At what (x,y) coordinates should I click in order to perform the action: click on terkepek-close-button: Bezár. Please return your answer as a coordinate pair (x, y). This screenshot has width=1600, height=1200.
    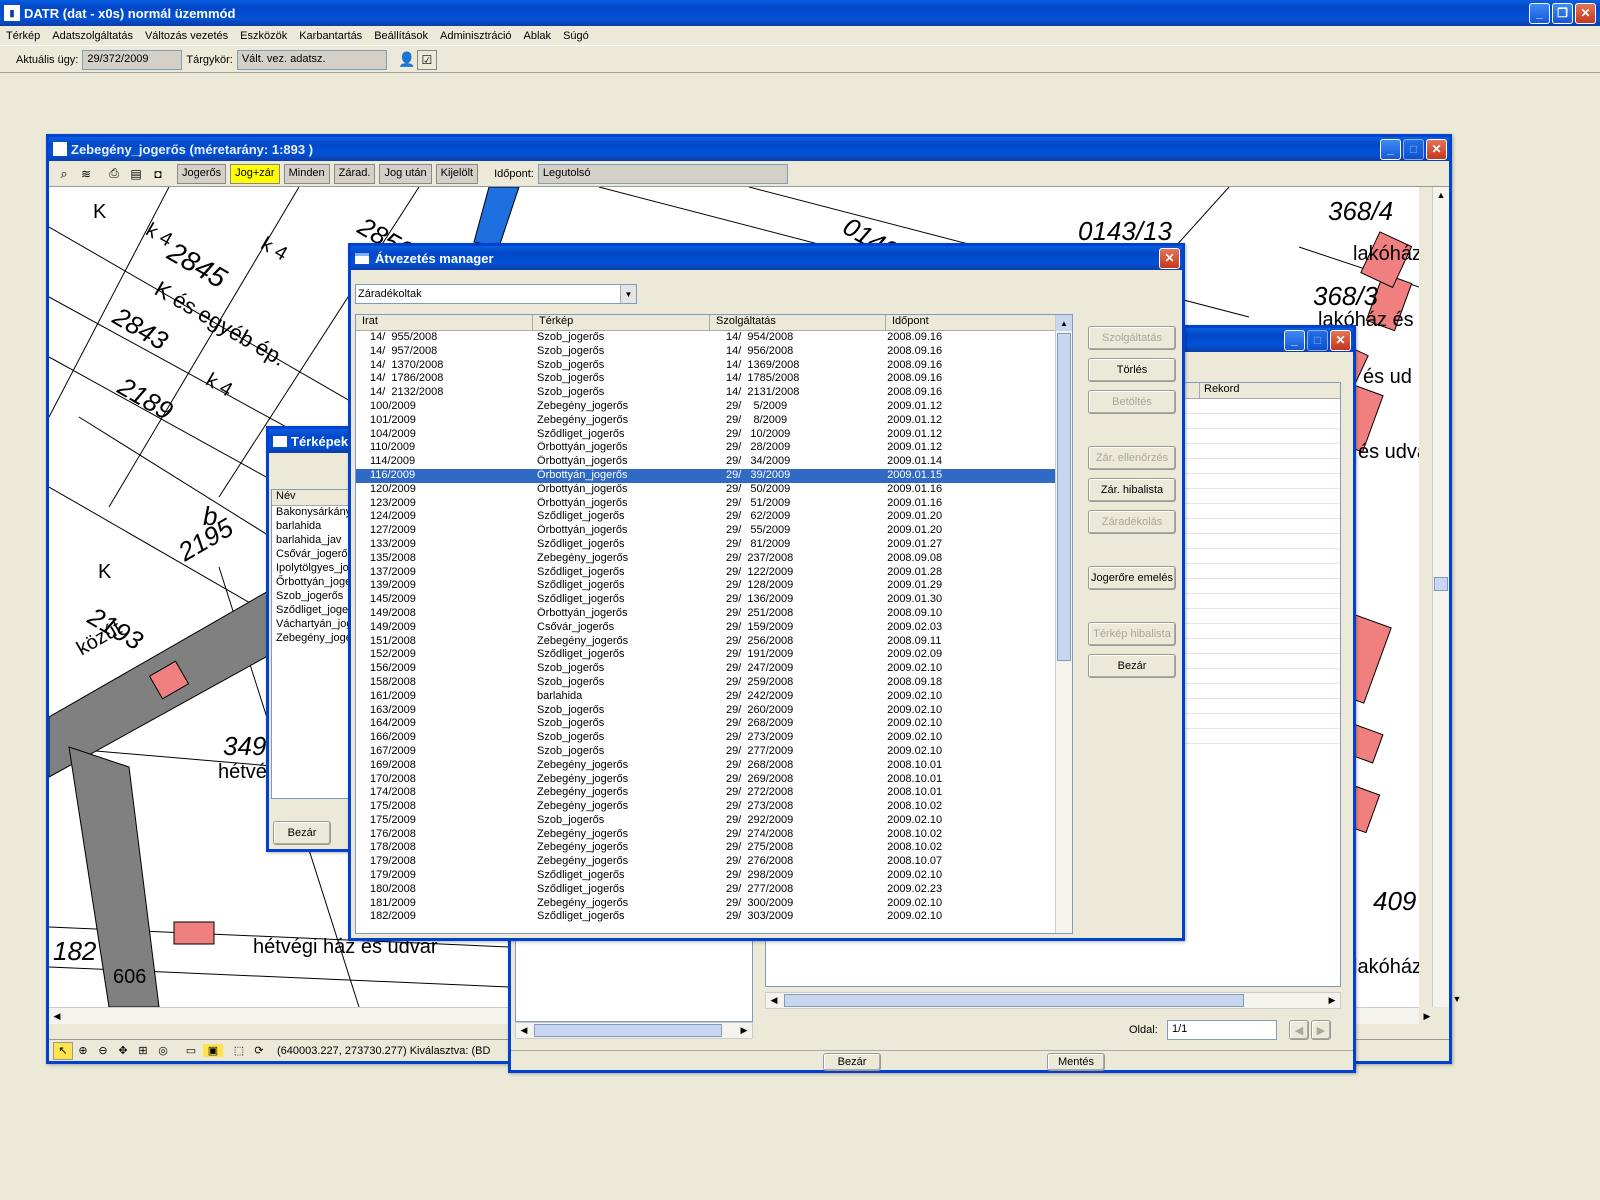
    Looking at the image, I should click on (302, 833).